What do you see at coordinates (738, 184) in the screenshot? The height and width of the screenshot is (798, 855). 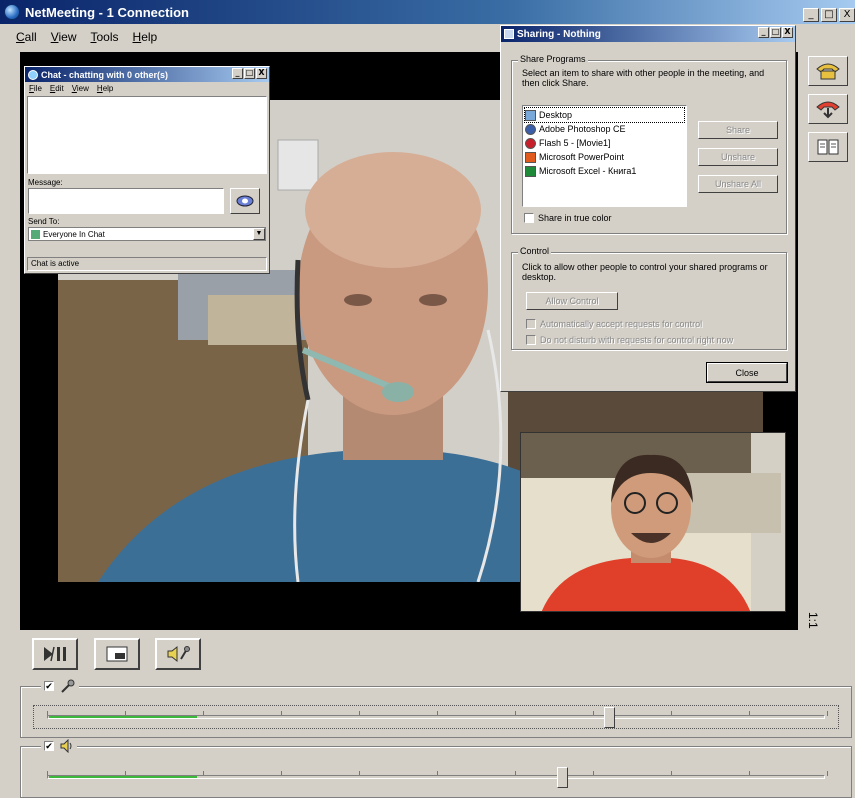 I see `unshare-all-button: Unshare All` at bounding box center [738, 184].